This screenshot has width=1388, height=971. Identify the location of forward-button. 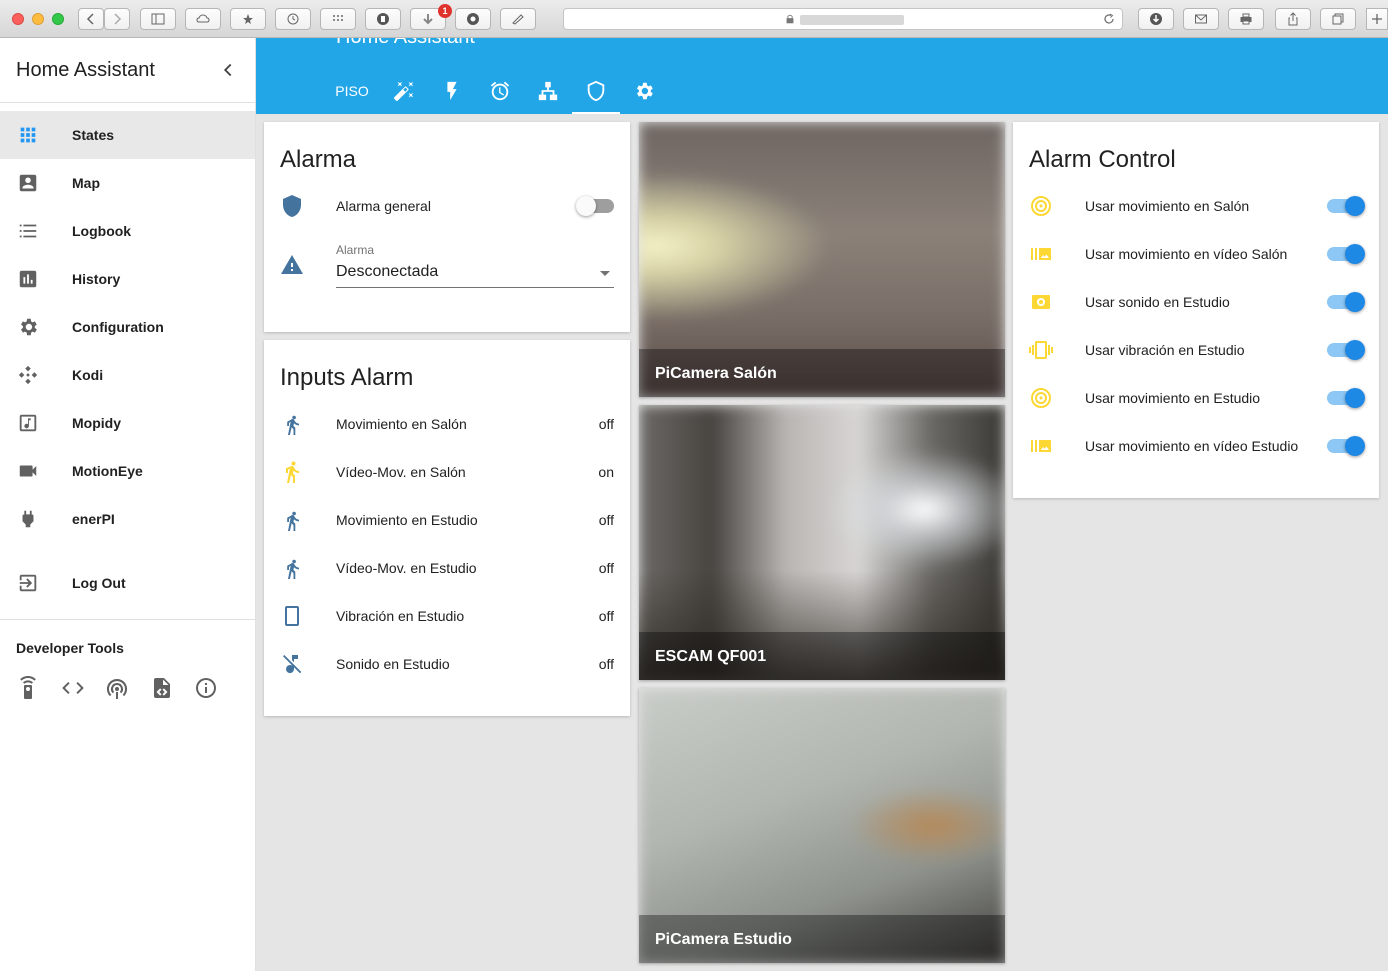
(117, 19).